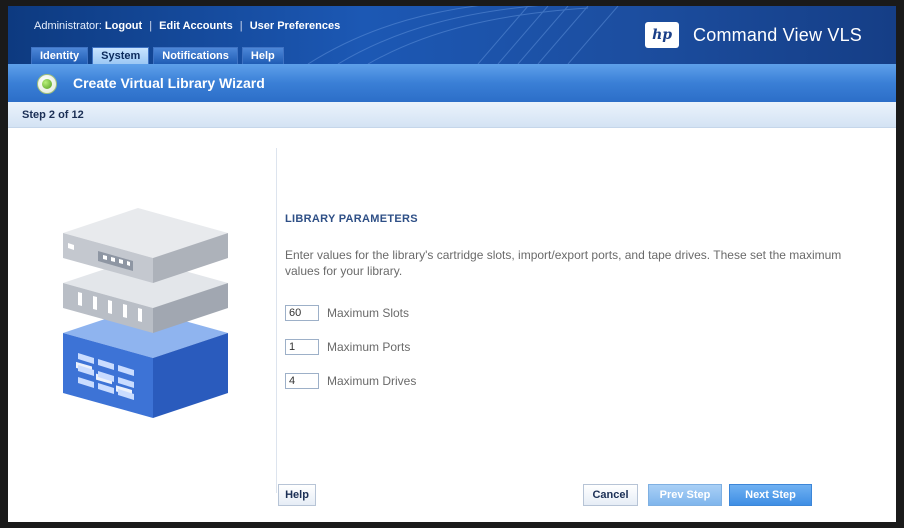  What do you see at coordinates (302, 347) in the screenshot?
I see `maximum-ports-input` at bounding box center [302, 347].